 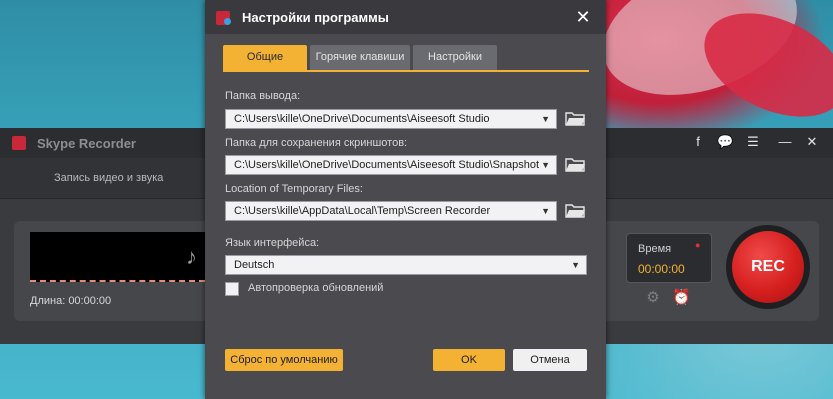 What do you see at coordinates (316, 143) in the screenshot?
I see `screenshot-folder-label: Папка для сохранения скриншотов:` at bounding box center [316, 143].